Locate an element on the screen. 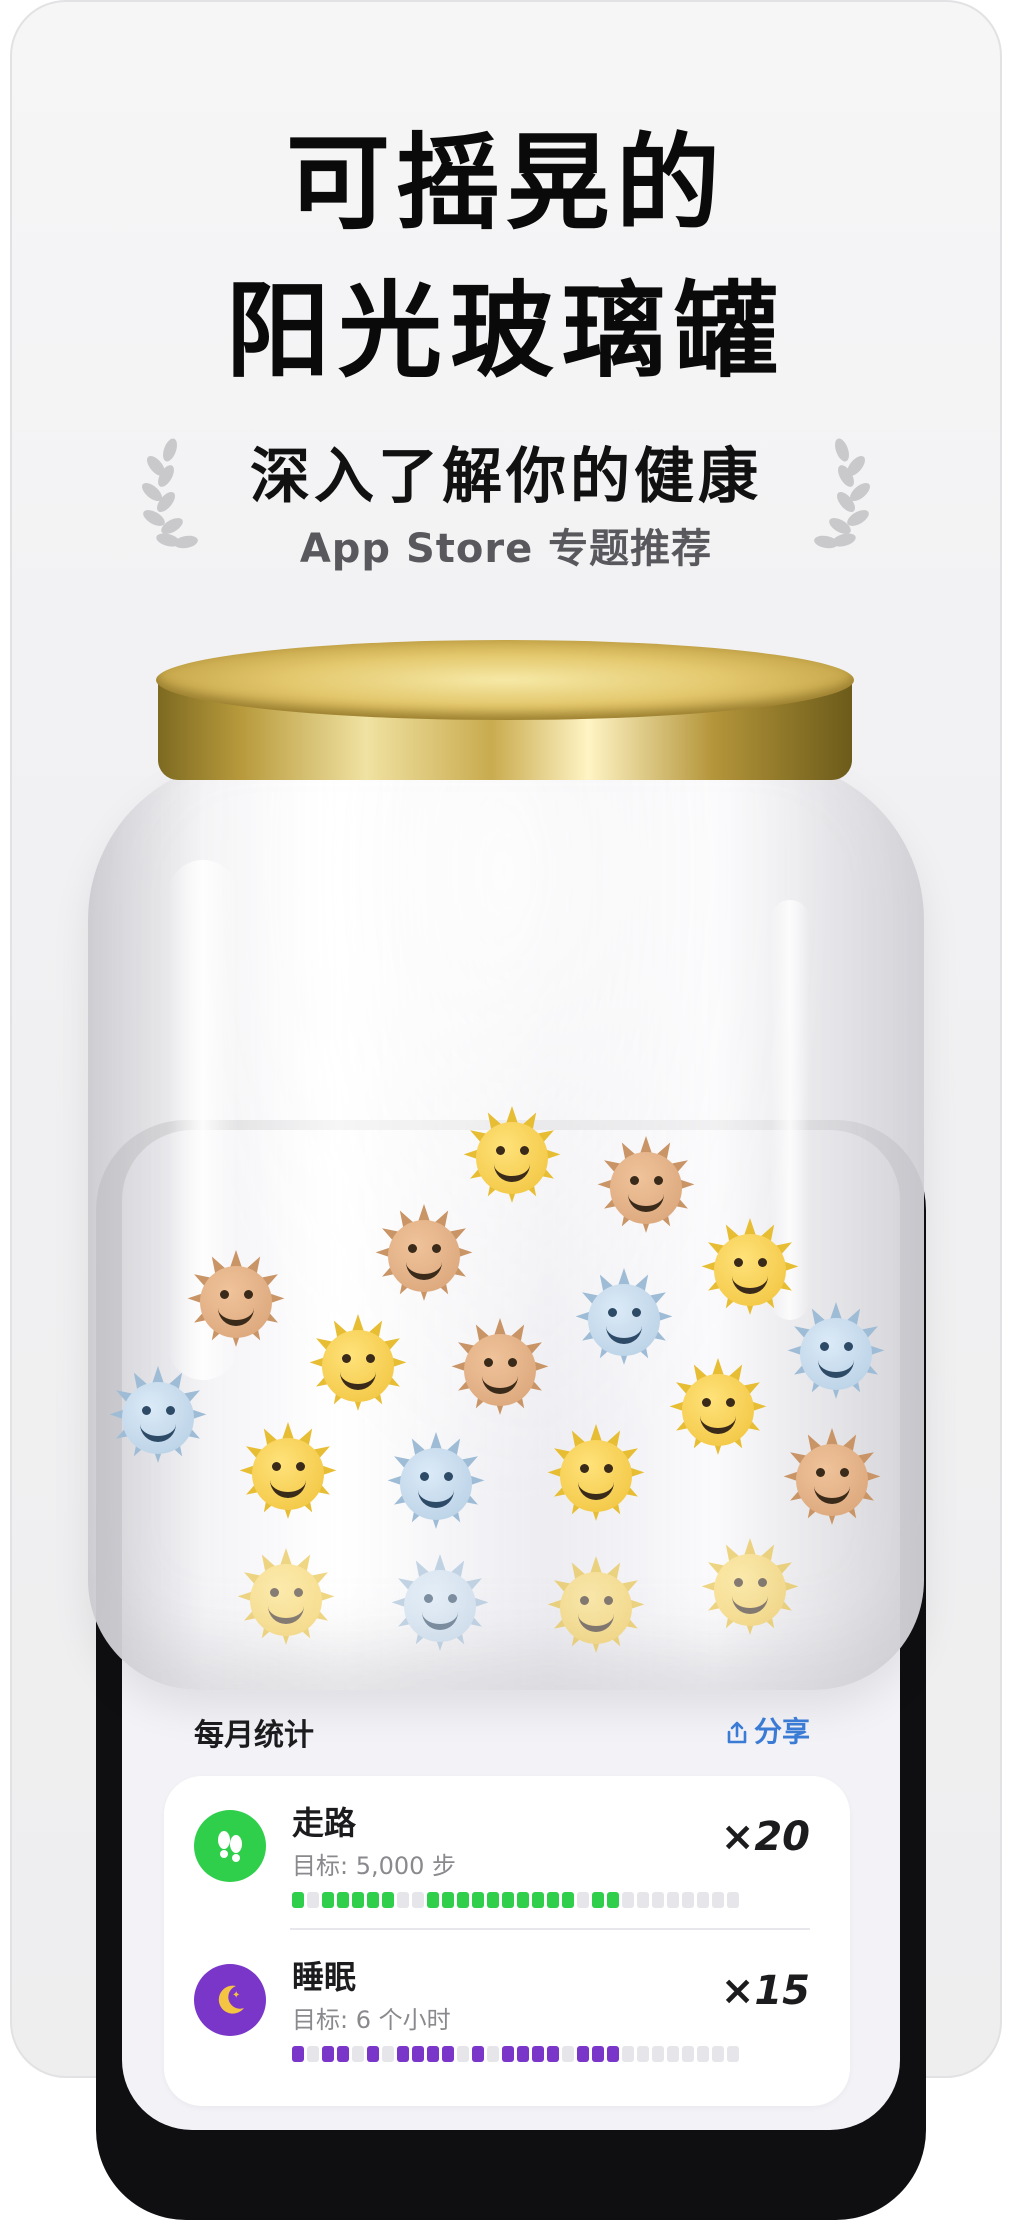 The width and height of the screenshot is (1012, 2220). stat-row-walk: 走路 目标: 5,000 步 ×20 is located at coordinates (507, 1851).